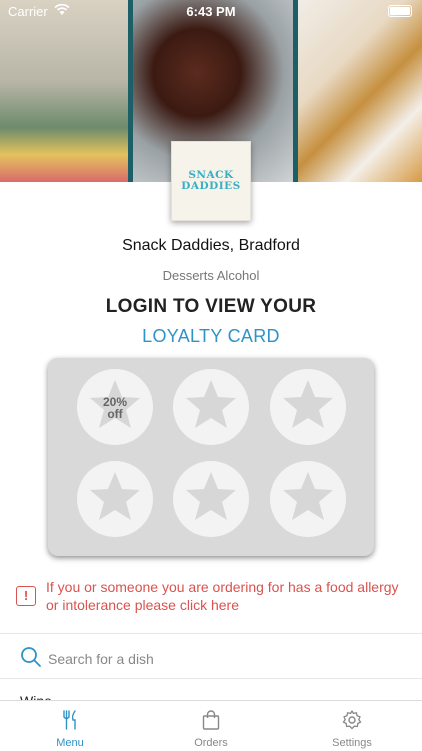 This screenshot has width=422, height=751. I want to click on tab-menu: Menu, so click(70, 726).